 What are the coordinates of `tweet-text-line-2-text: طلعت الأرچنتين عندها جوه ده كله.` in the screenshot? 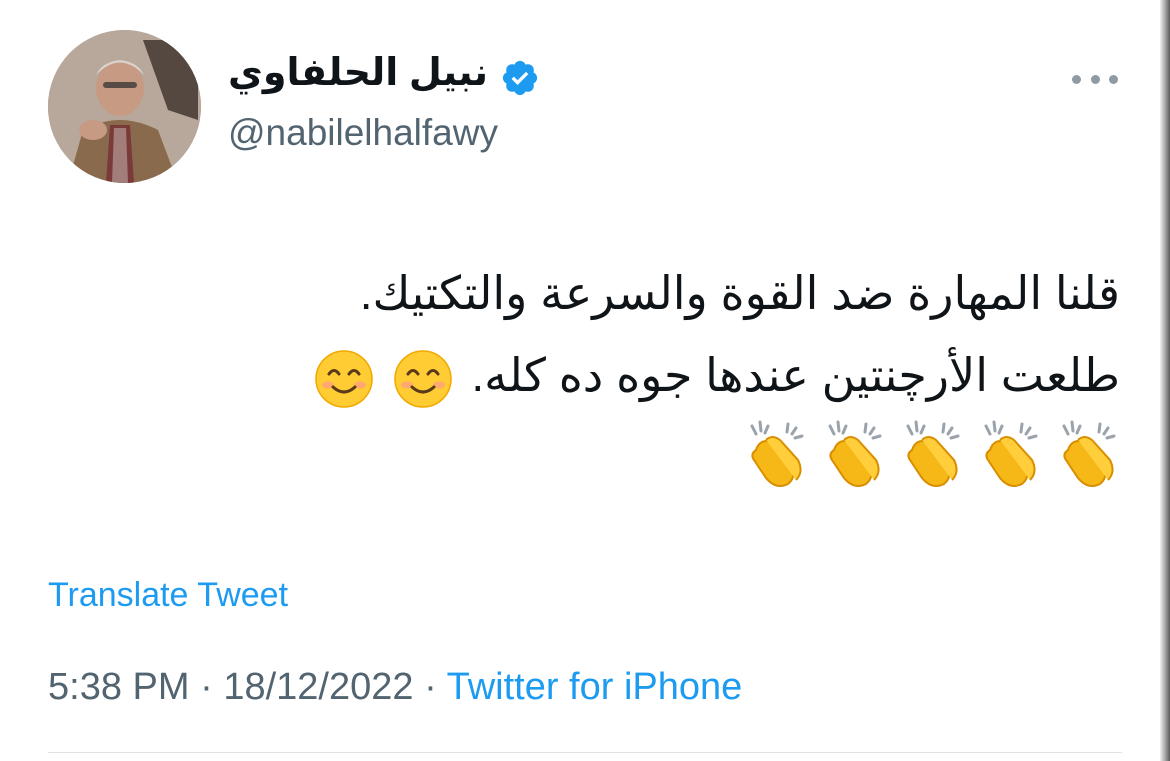 It's located at (795, 375).